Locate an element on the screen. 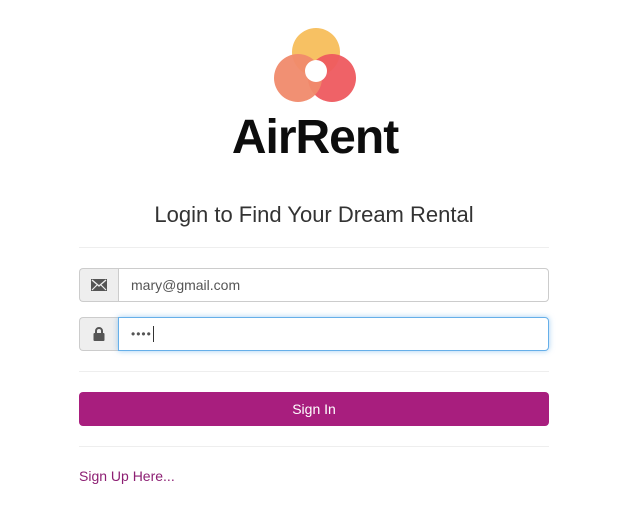 Image resolution: width=623 pixels, height=527 pixels. login-heading: Login to Find Your Dream Rental is located at coordinates (314, 214).